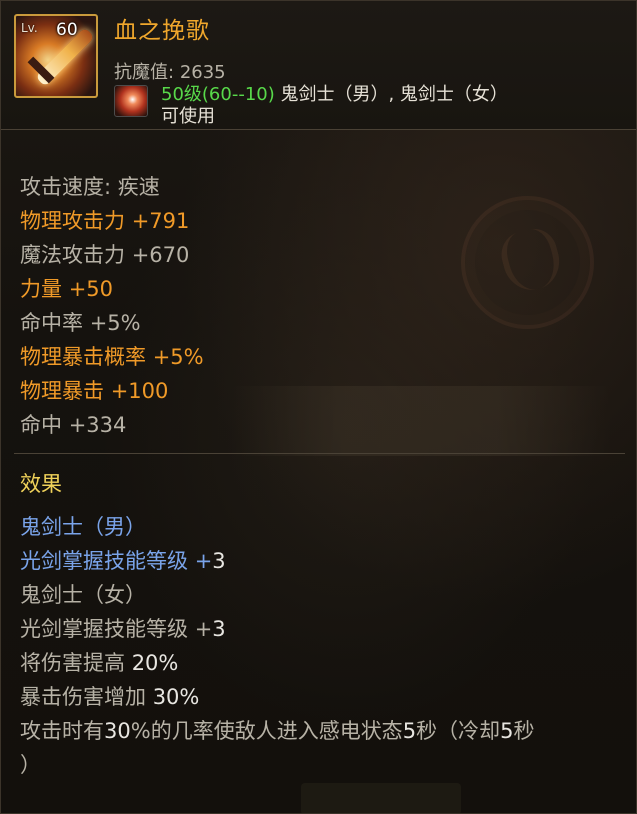 The image size is (637, 814). I want to click on background-emblem-icon, so click(527, 262).